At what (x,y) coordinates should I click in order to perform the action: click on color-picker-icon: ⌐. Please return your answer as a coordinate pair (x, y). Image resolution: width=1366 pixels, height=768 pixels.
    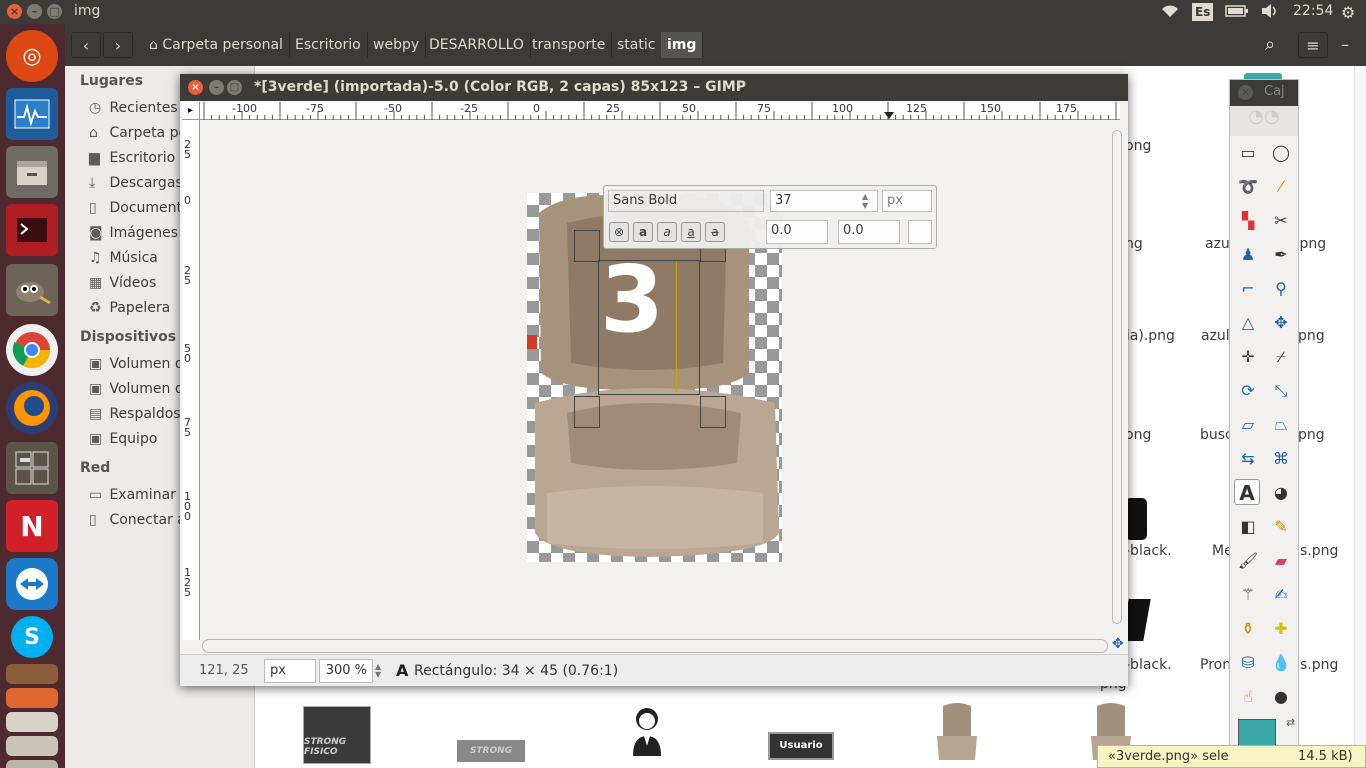
    Looking at the image, I should click on (1248, 289).